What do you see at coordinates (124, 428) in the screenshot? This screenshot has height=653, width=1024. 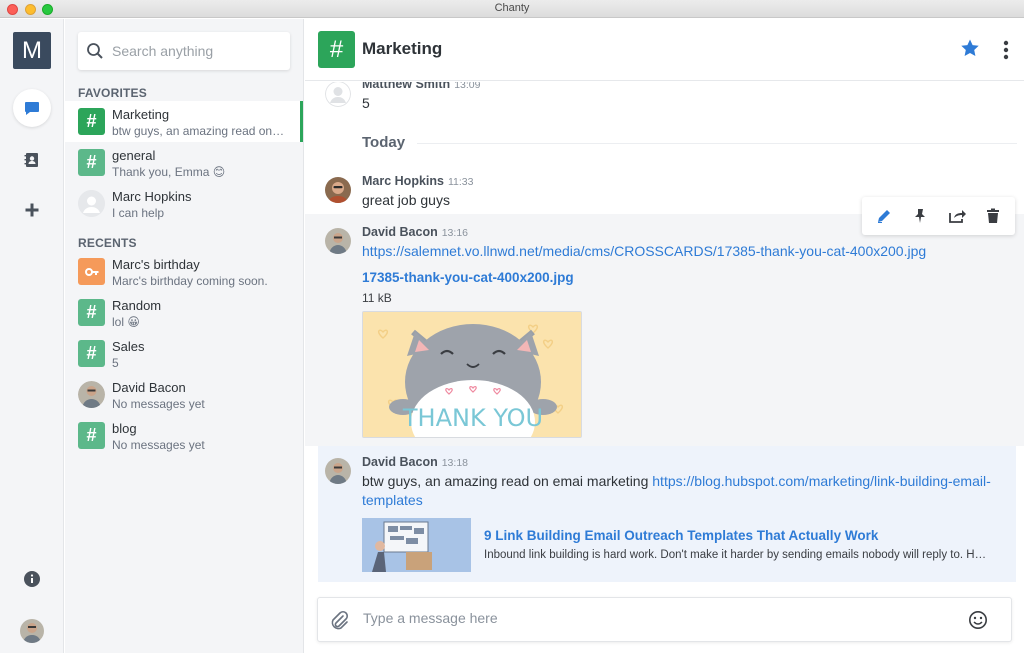 I see `channel-name: blog` at bounding box center [124, 428].